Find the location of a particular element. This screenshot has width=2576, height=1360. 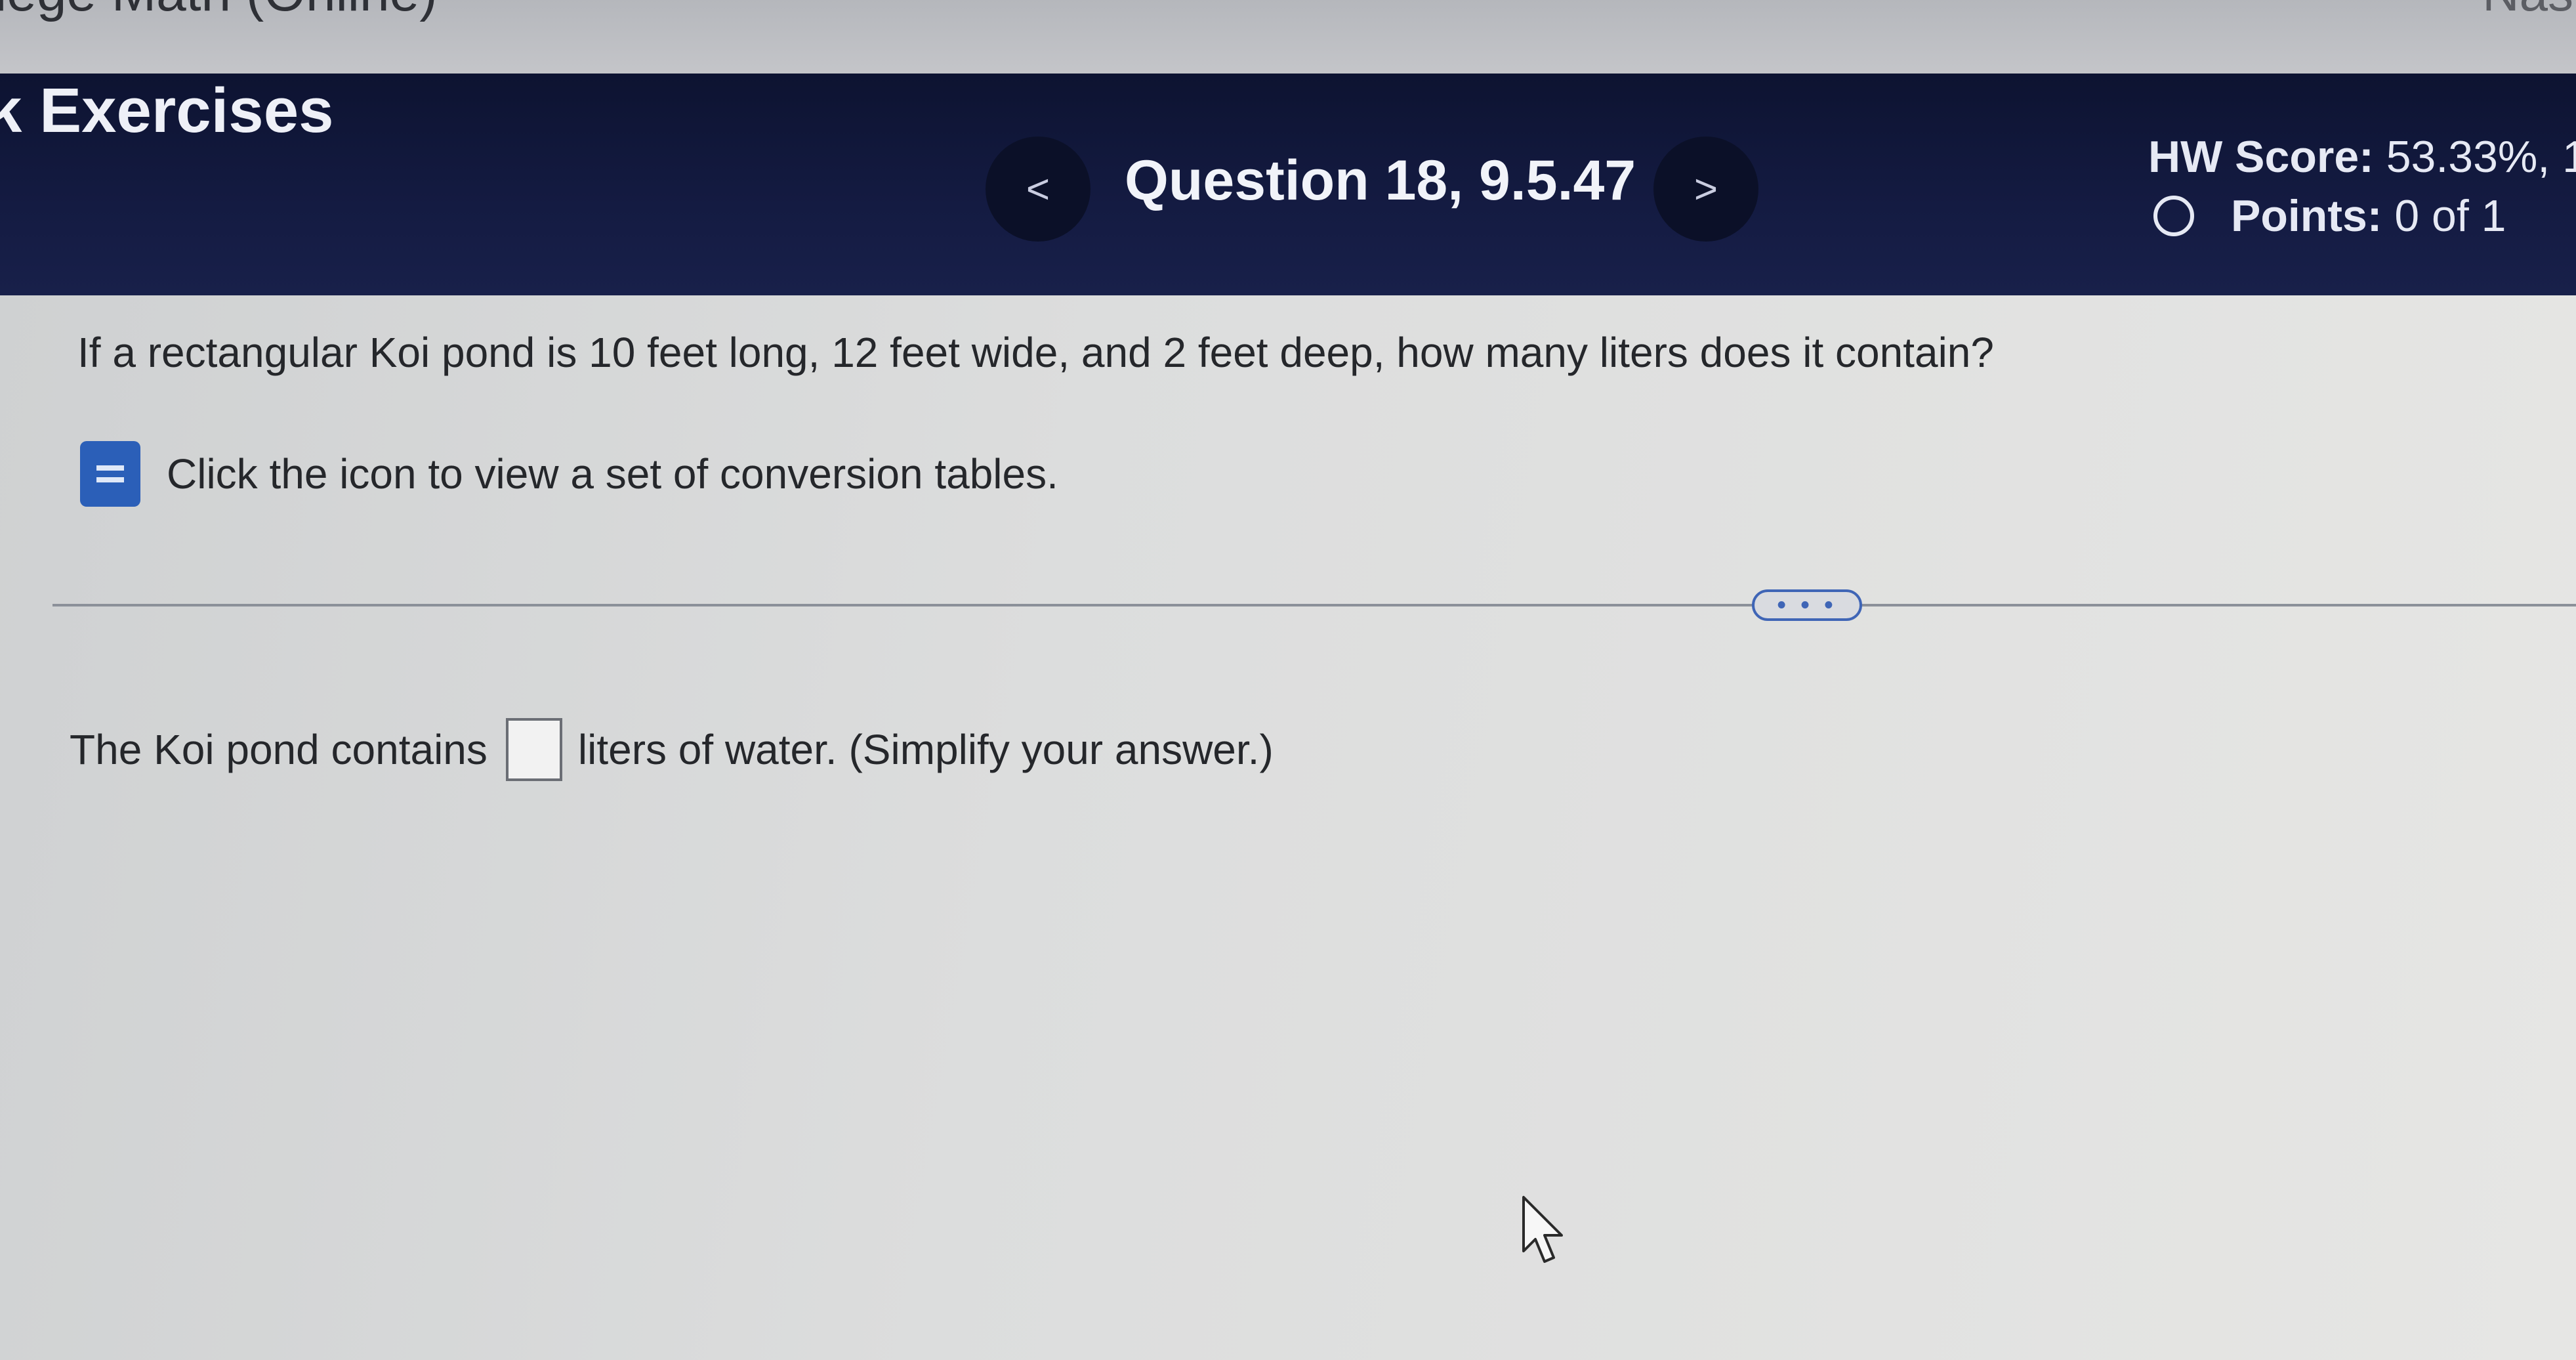

divider is located at coordinates (1314, 605).